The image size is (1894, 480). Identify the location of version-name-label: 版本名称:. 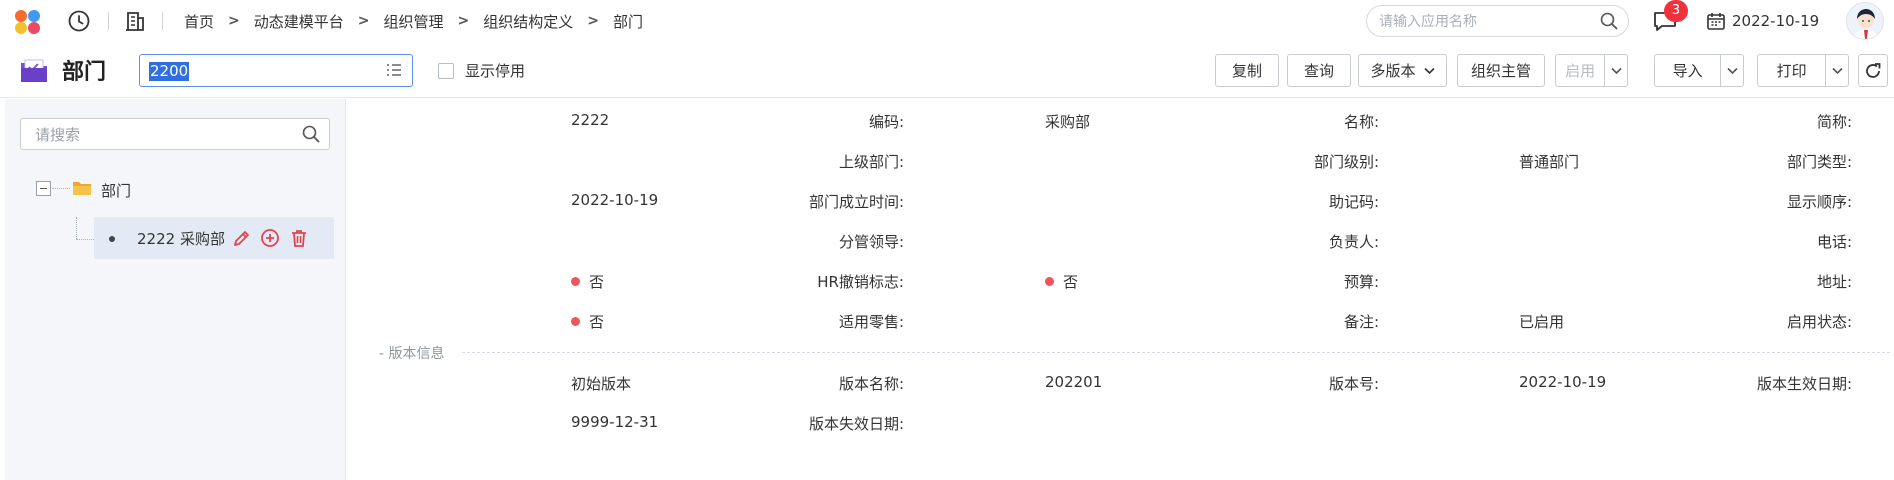
(871, 384).